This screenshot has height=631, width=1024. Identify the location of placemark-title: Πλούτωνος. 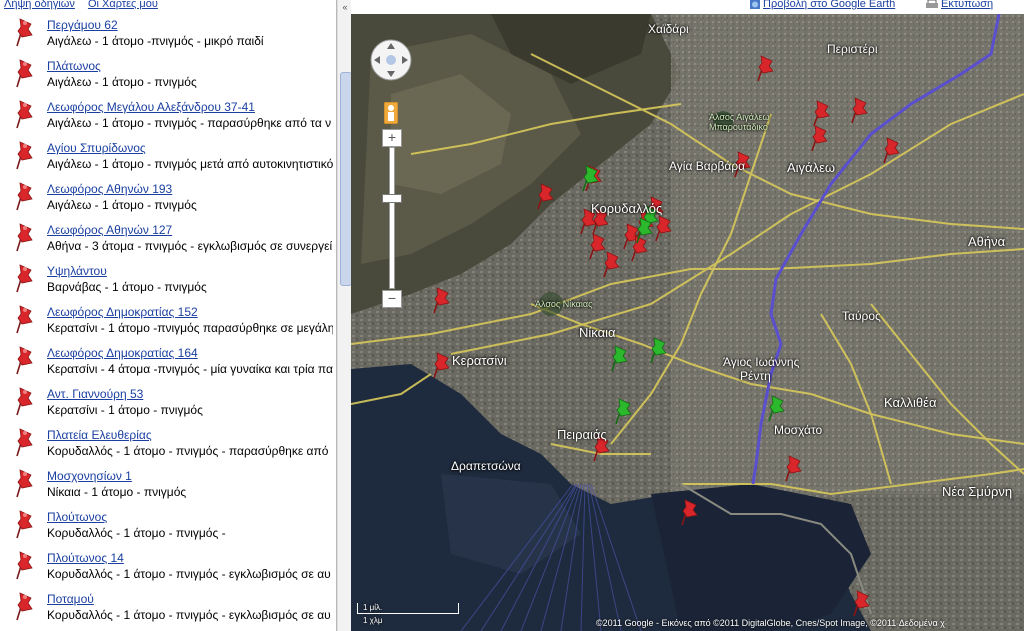
(77, 517).